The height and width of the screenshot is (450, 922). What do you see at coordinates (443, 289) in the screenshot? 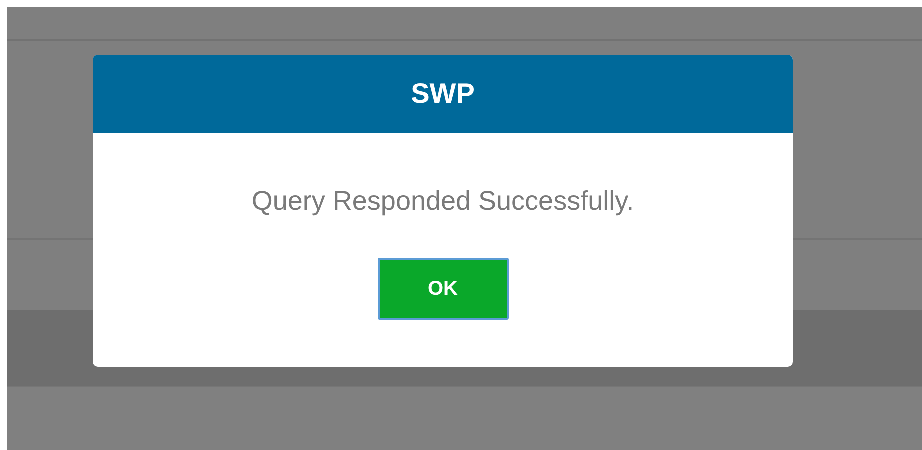
I see `ok-button: OK` at bounding box center [443, 289].